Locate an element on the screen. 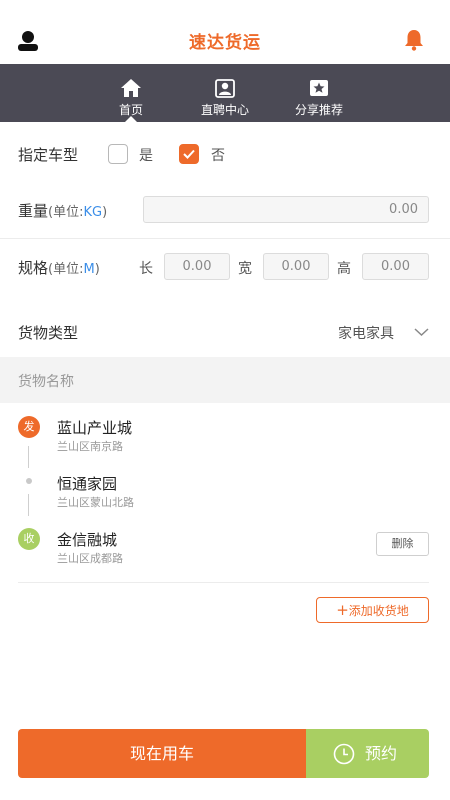  clock-icon is located at coordinates (344, 754).